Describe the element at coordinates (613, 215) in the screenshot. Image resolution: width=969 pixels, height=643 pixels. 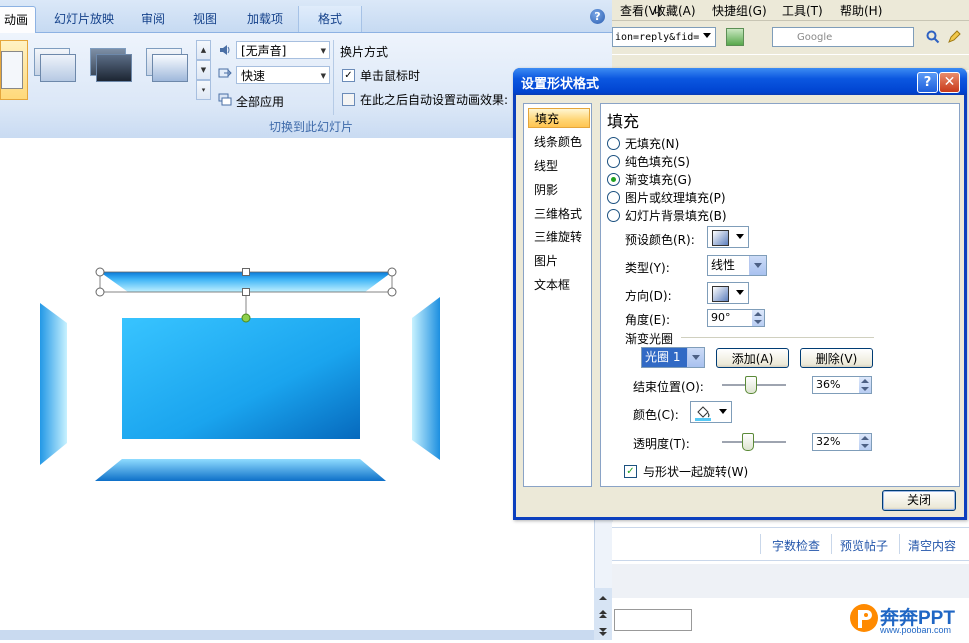
I see `radio-background-fill` at that location.